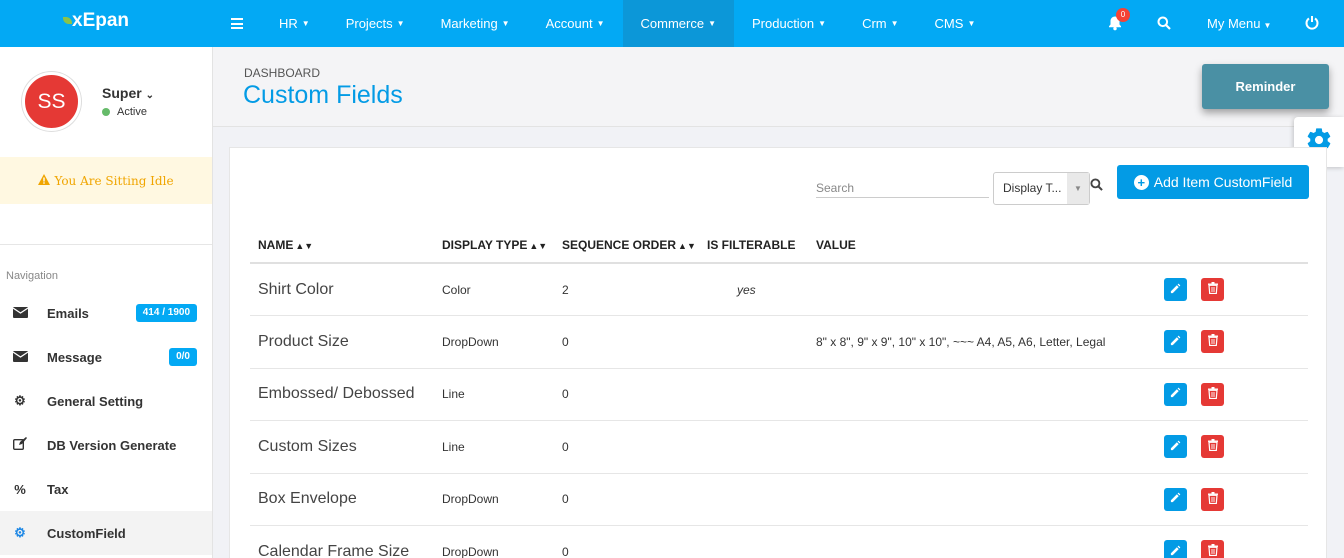  Describe the element at coordinates (1265, 86) in the screenshot. I see `reminder-button: Reminder` at that location.